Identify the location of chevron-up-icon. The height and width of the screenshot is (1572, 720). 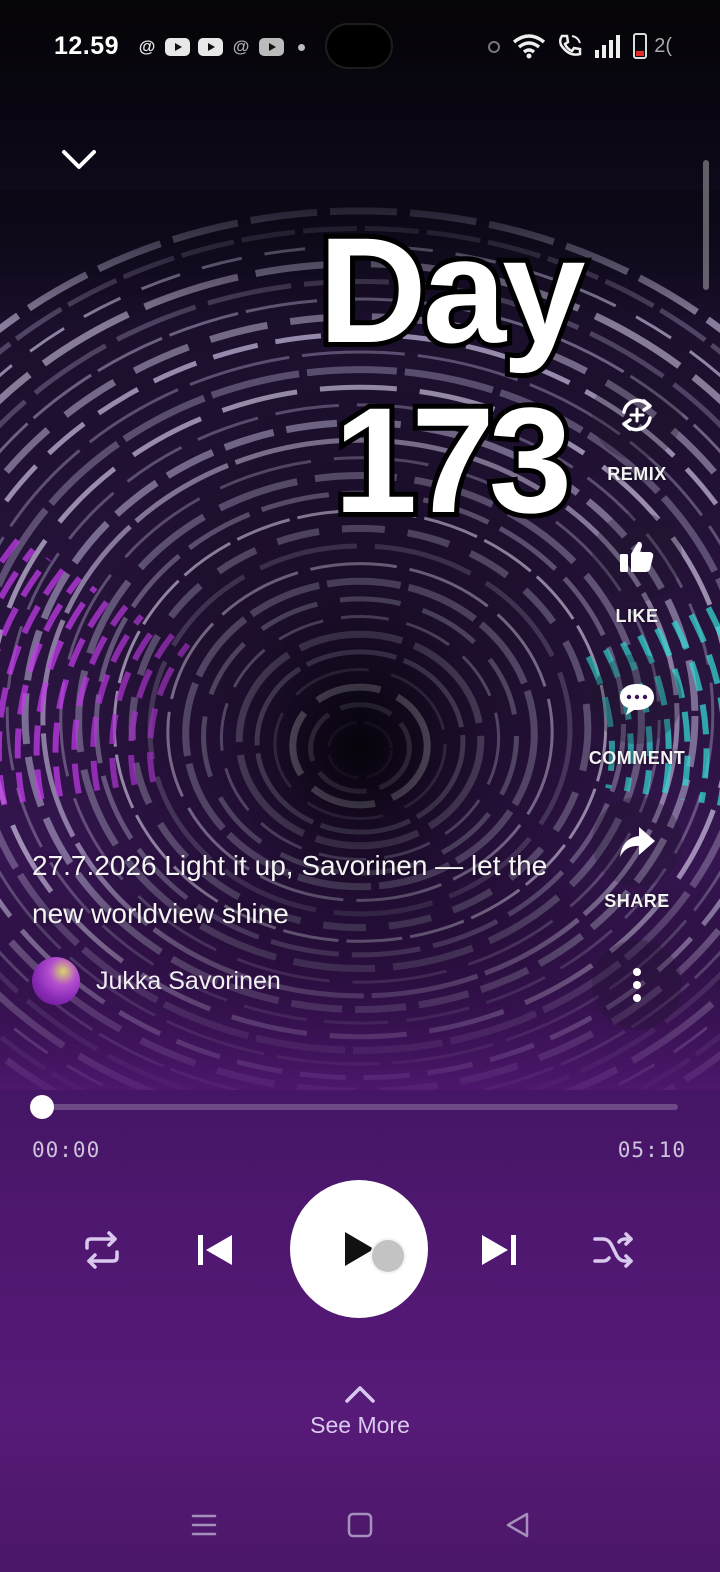
(360, 1394).